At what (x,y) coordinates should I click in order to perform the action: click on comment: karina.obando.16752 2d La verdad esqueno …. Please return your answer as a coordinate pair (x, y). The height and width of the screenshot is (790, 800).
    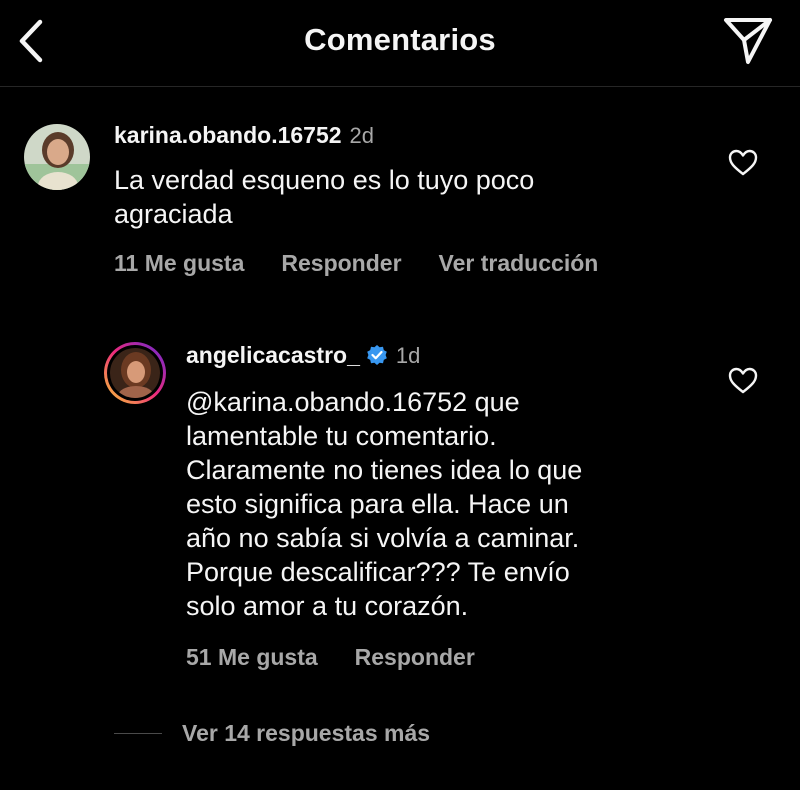
    Looking at the image, I should click on (414, 175).